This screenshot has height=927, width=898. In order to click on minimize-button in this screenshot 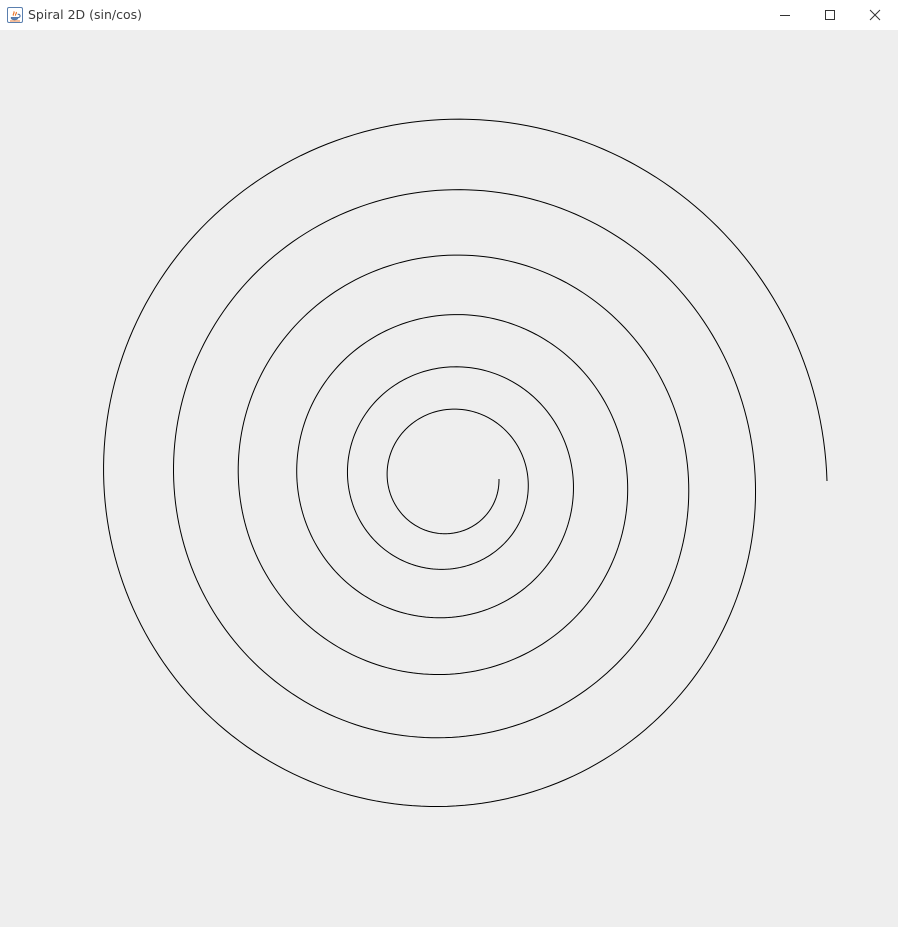, I will do `click(785, 15)`.